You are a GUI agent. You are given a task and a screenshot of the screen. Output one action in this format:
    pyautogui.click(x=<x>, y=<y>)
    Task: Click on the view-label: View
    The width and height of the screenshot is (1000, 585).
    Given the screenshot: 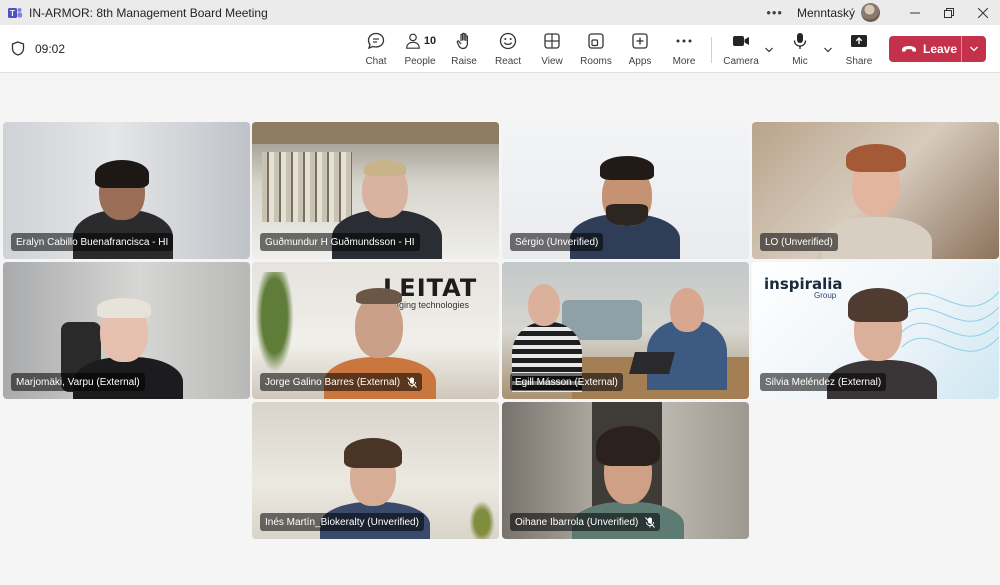 What is the action you would take?
    pyautogui.click(x=552, y=61)
    